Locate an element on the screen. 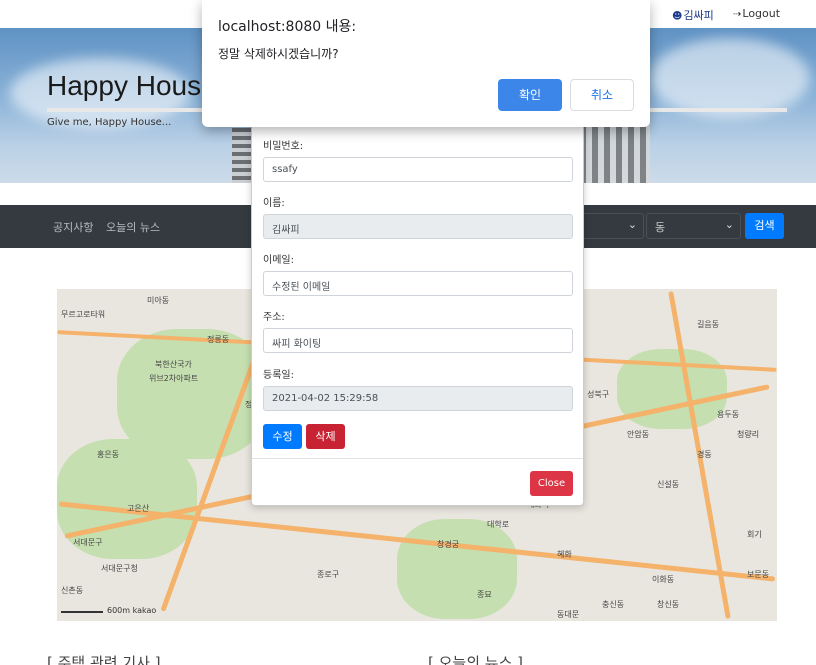 Image resolution: width=816 pixels, height=665 pixels. regdate-label: 등록일: is located at coordinates (278, 375).